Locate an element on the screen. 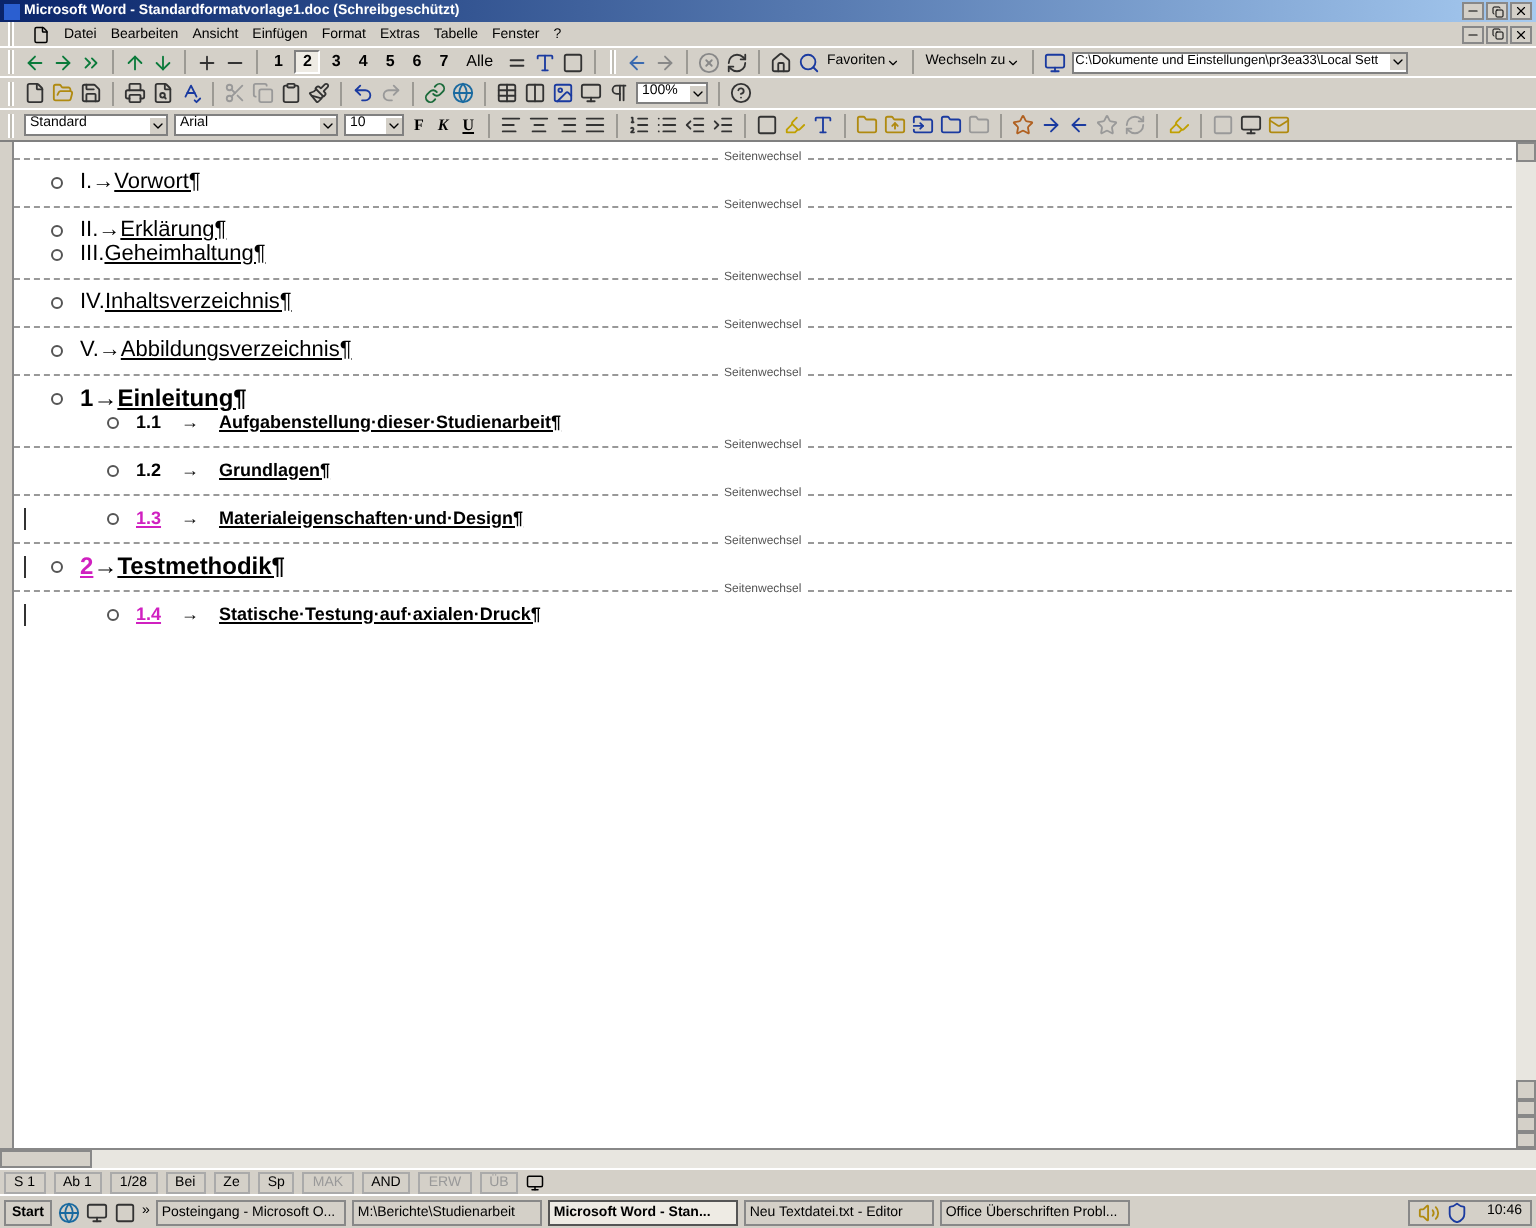  next-arrow-icon is located at coordinates (1051, 125).